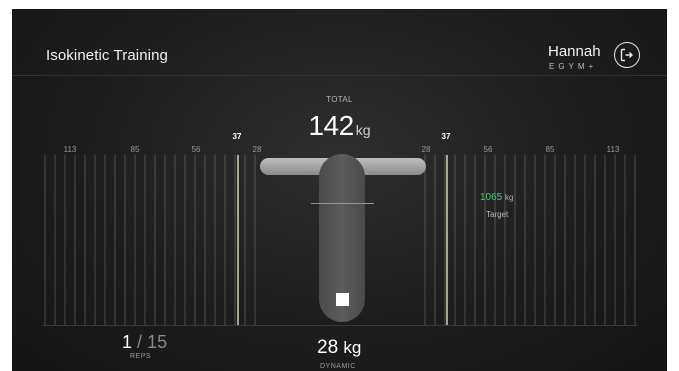 This screenshot has width=679, height=371. I want to click on baseline, so click(339, 325).